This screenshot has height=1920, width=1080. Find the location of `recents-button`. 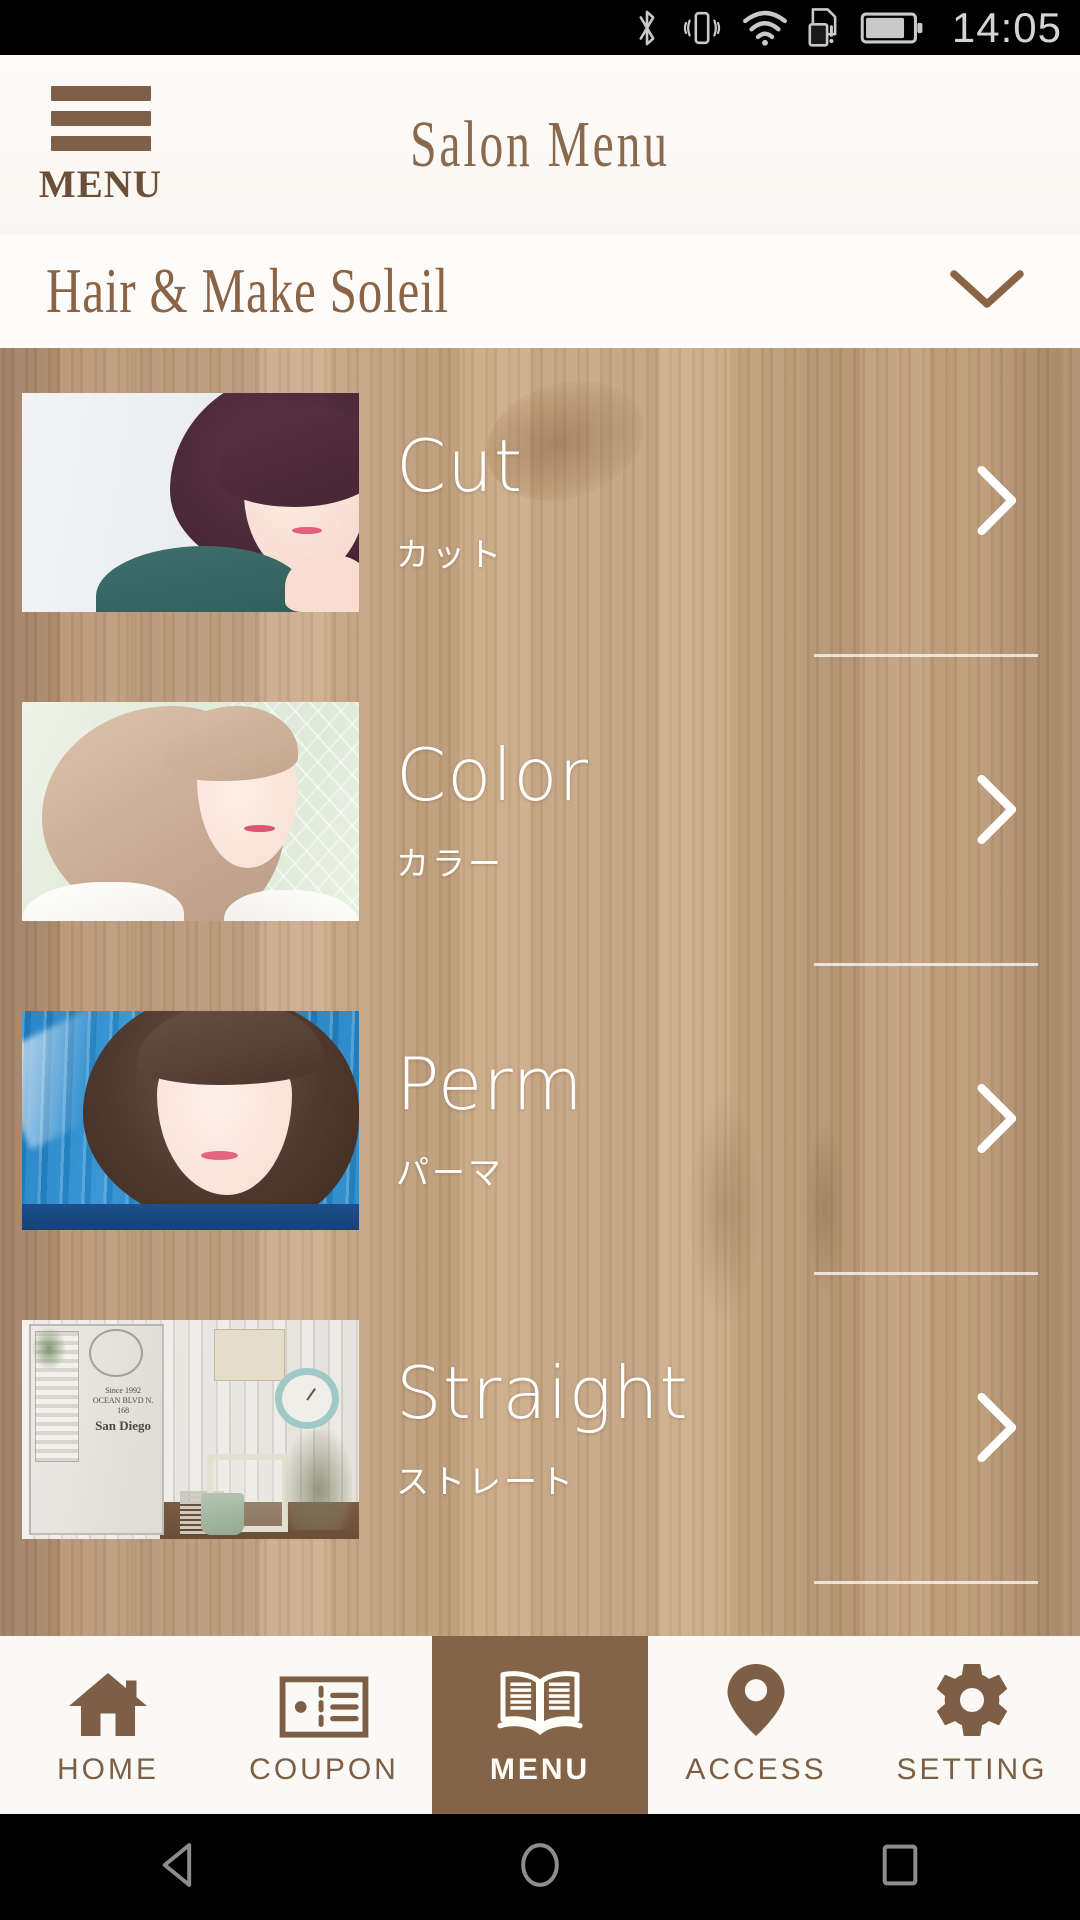

recents-button is located at coordinates (900, 1867).